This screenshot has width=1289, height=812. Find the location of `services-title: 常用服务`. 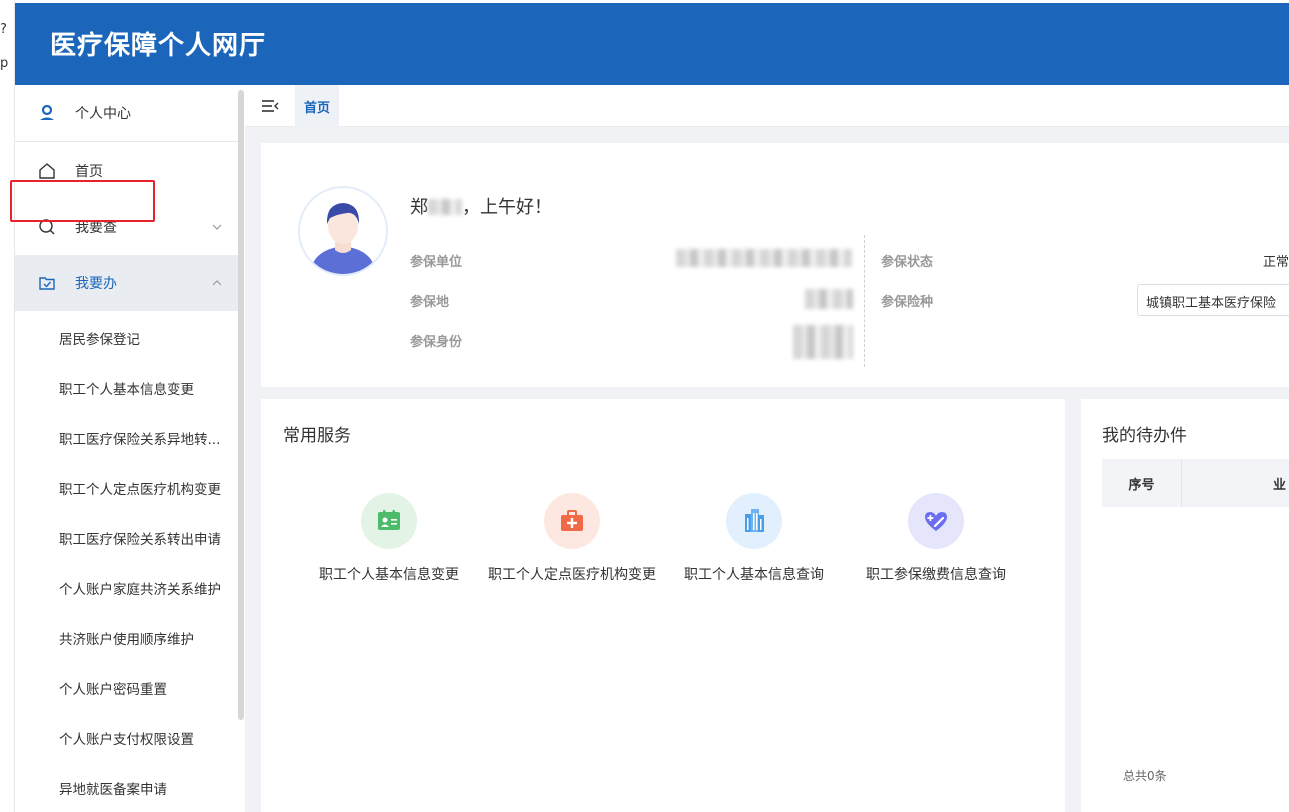

services-title: 常用服务 is located at coordinates (317, 436).